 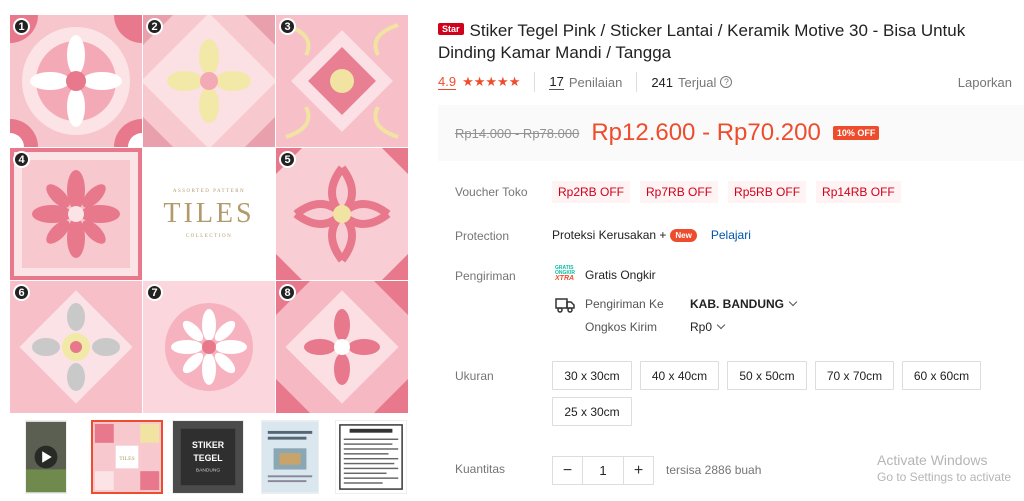 I want to click on ship-to-label: Pengiriman Ke, so click(x=624, y=304).